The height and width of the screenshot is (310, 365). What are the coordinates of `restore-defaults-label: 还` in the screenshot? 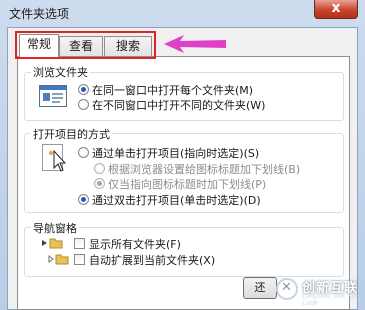 It's located at (260, 287).